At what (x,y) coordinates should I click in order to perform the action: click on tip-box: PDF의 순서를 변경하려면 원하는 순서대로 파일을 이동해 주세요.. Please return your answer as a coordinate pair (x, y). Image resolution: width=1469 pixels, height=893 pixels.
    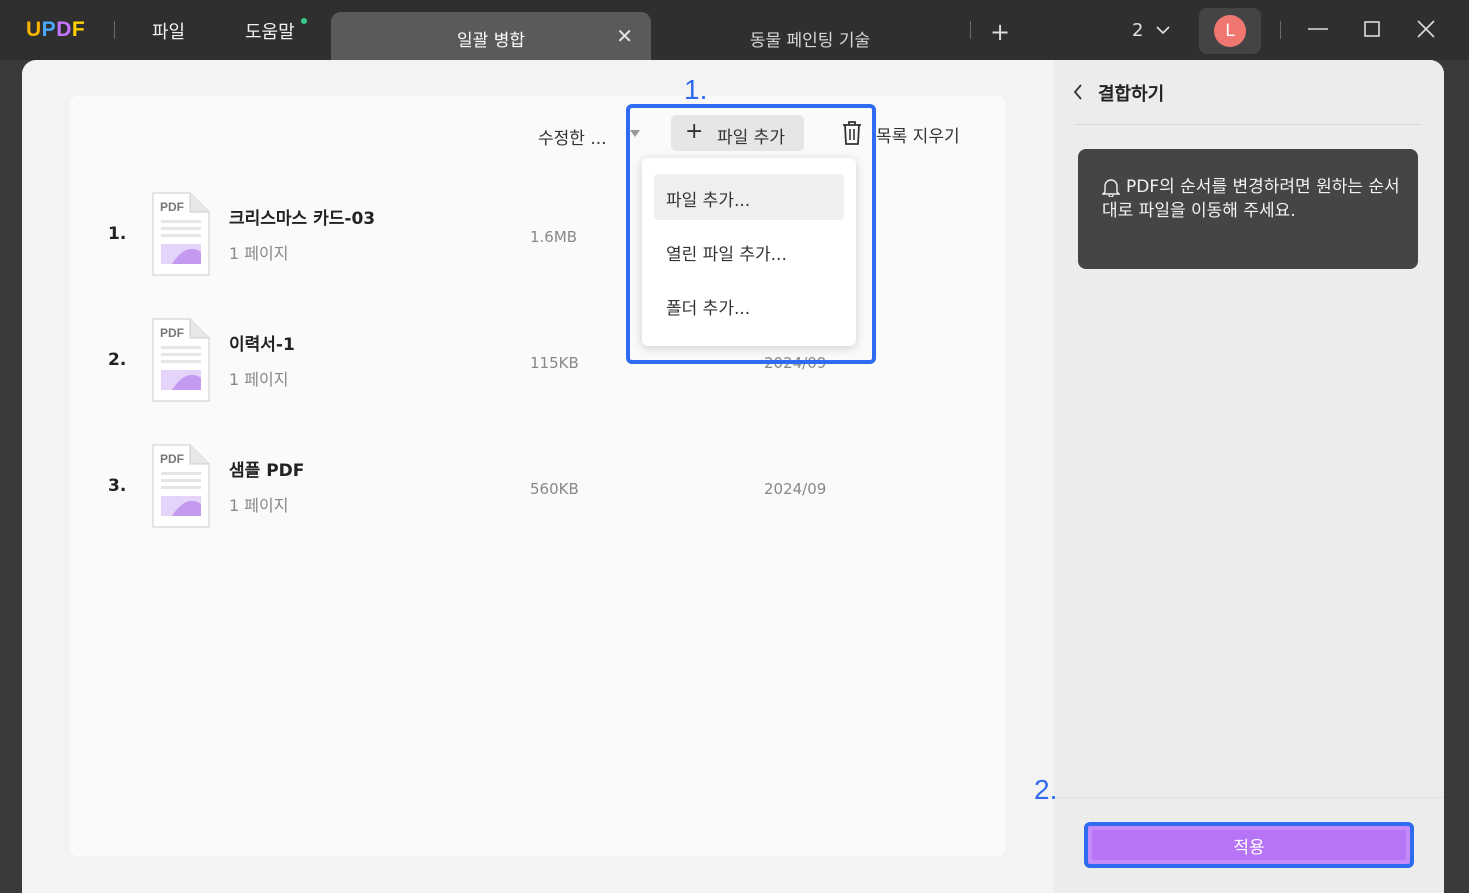
    Looking at the image, I should click on (1248, 209).